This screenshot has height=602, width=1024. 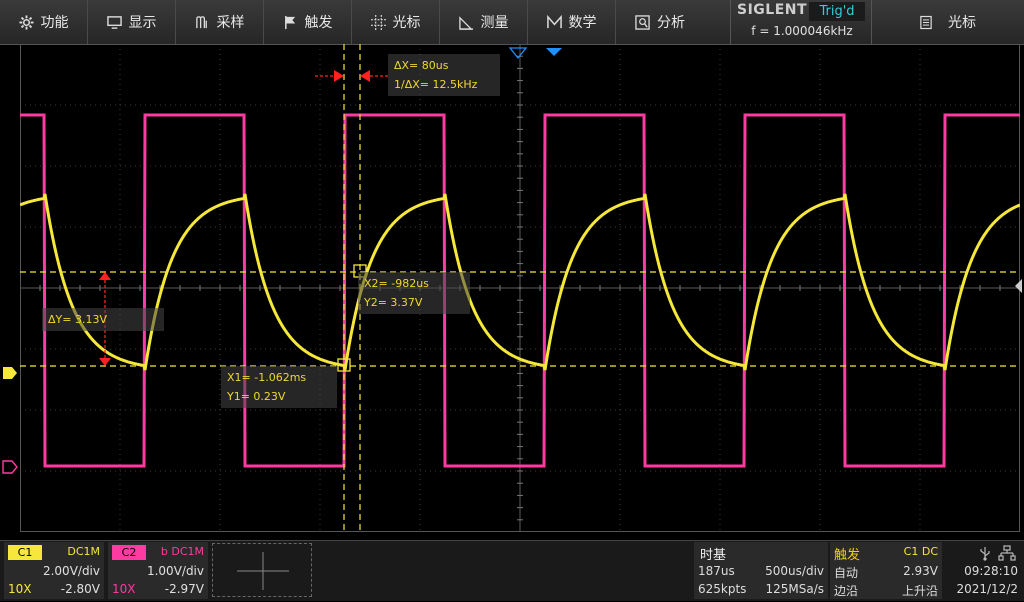 I want to click on timebase-memory: 625kpts, so click(x=722, y=589).